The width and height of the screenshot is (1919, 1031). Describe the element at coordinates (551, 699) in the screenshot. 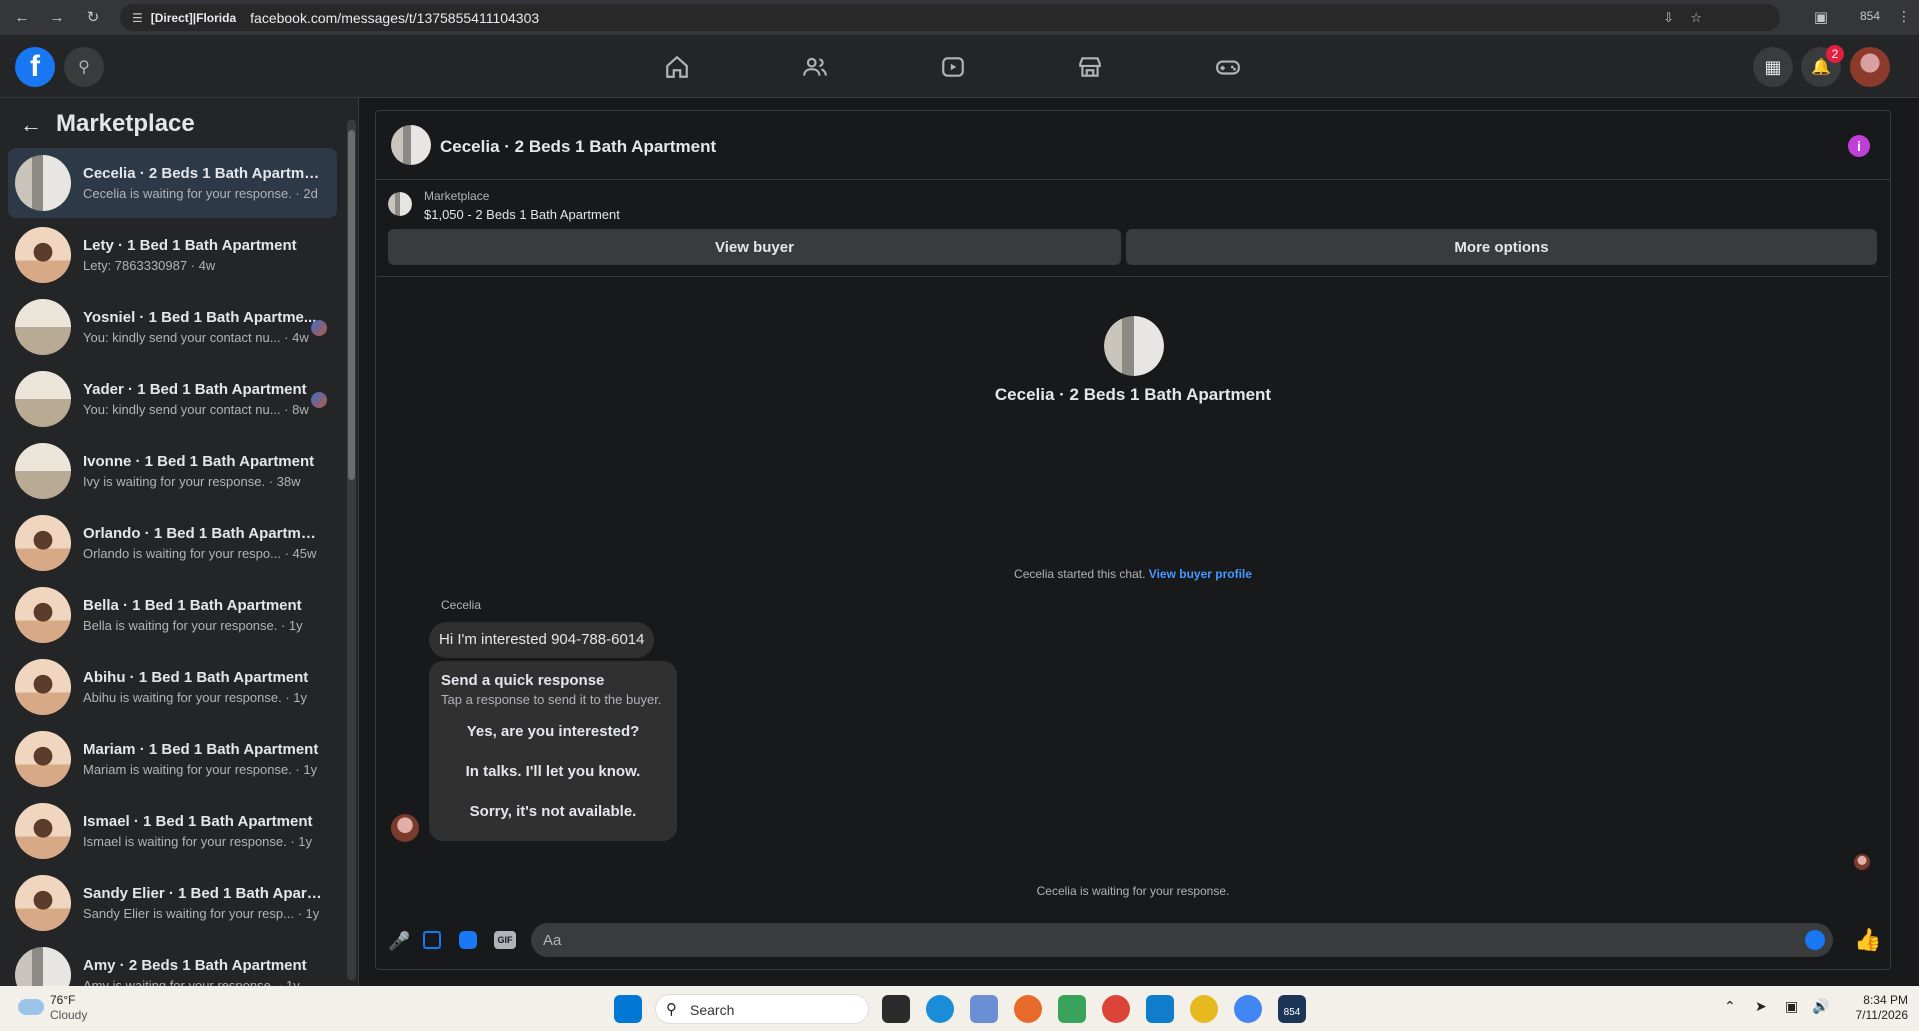

I see `quick-response-subtitle: Tap a response to send it to the buyer.` at that location.